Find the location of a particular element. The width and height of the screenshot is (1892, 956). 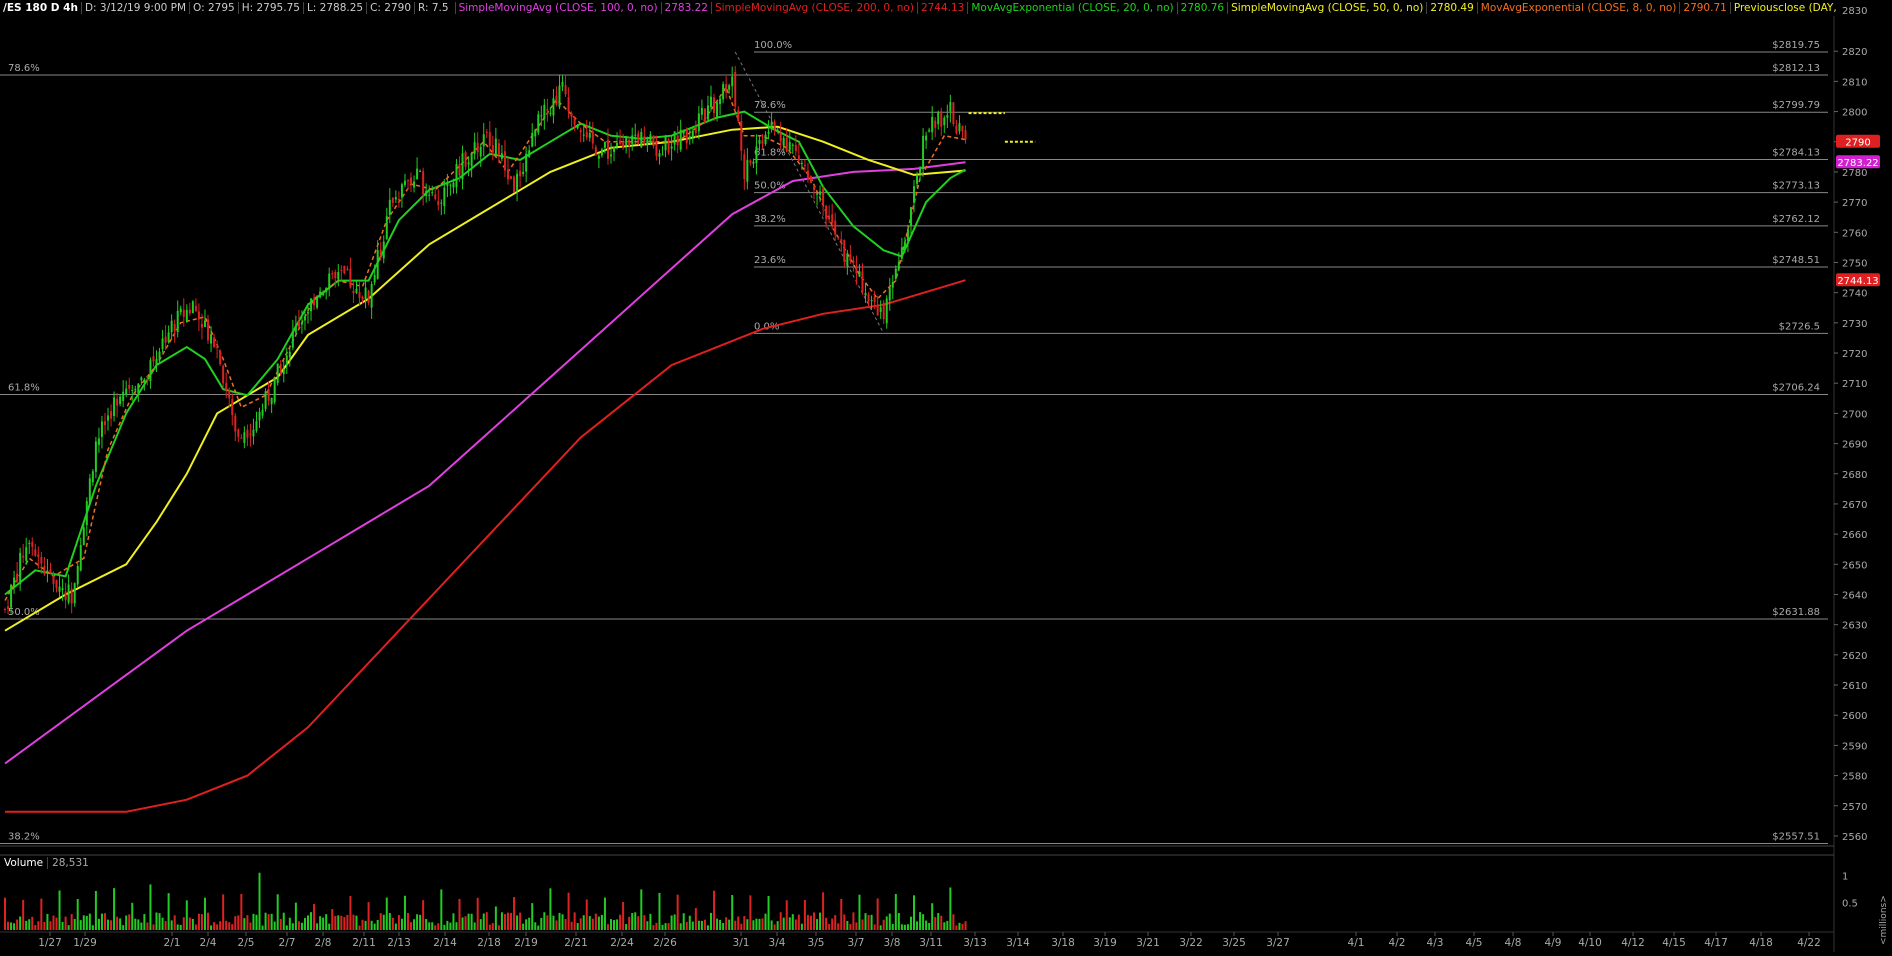

study-label-4: MovAvgExponential (CLOSE, 8, 0, no) is located at coordinates (1578, 8).